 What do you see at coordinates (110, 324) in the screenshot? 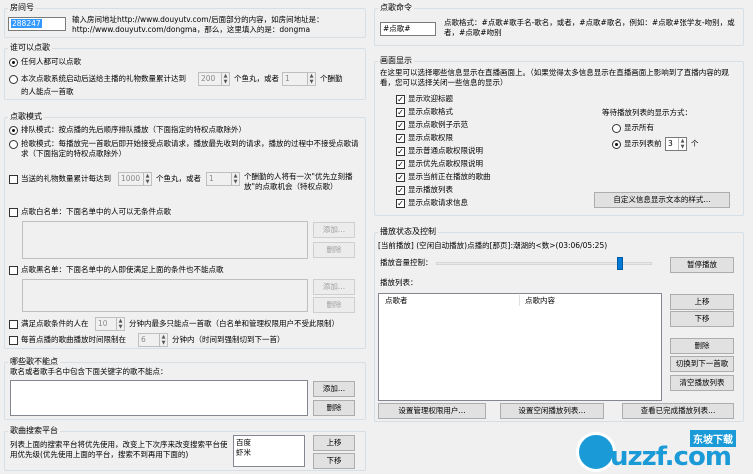
I see `interval-input: 10 ▲ ▼` at bounding box center [110, 324].